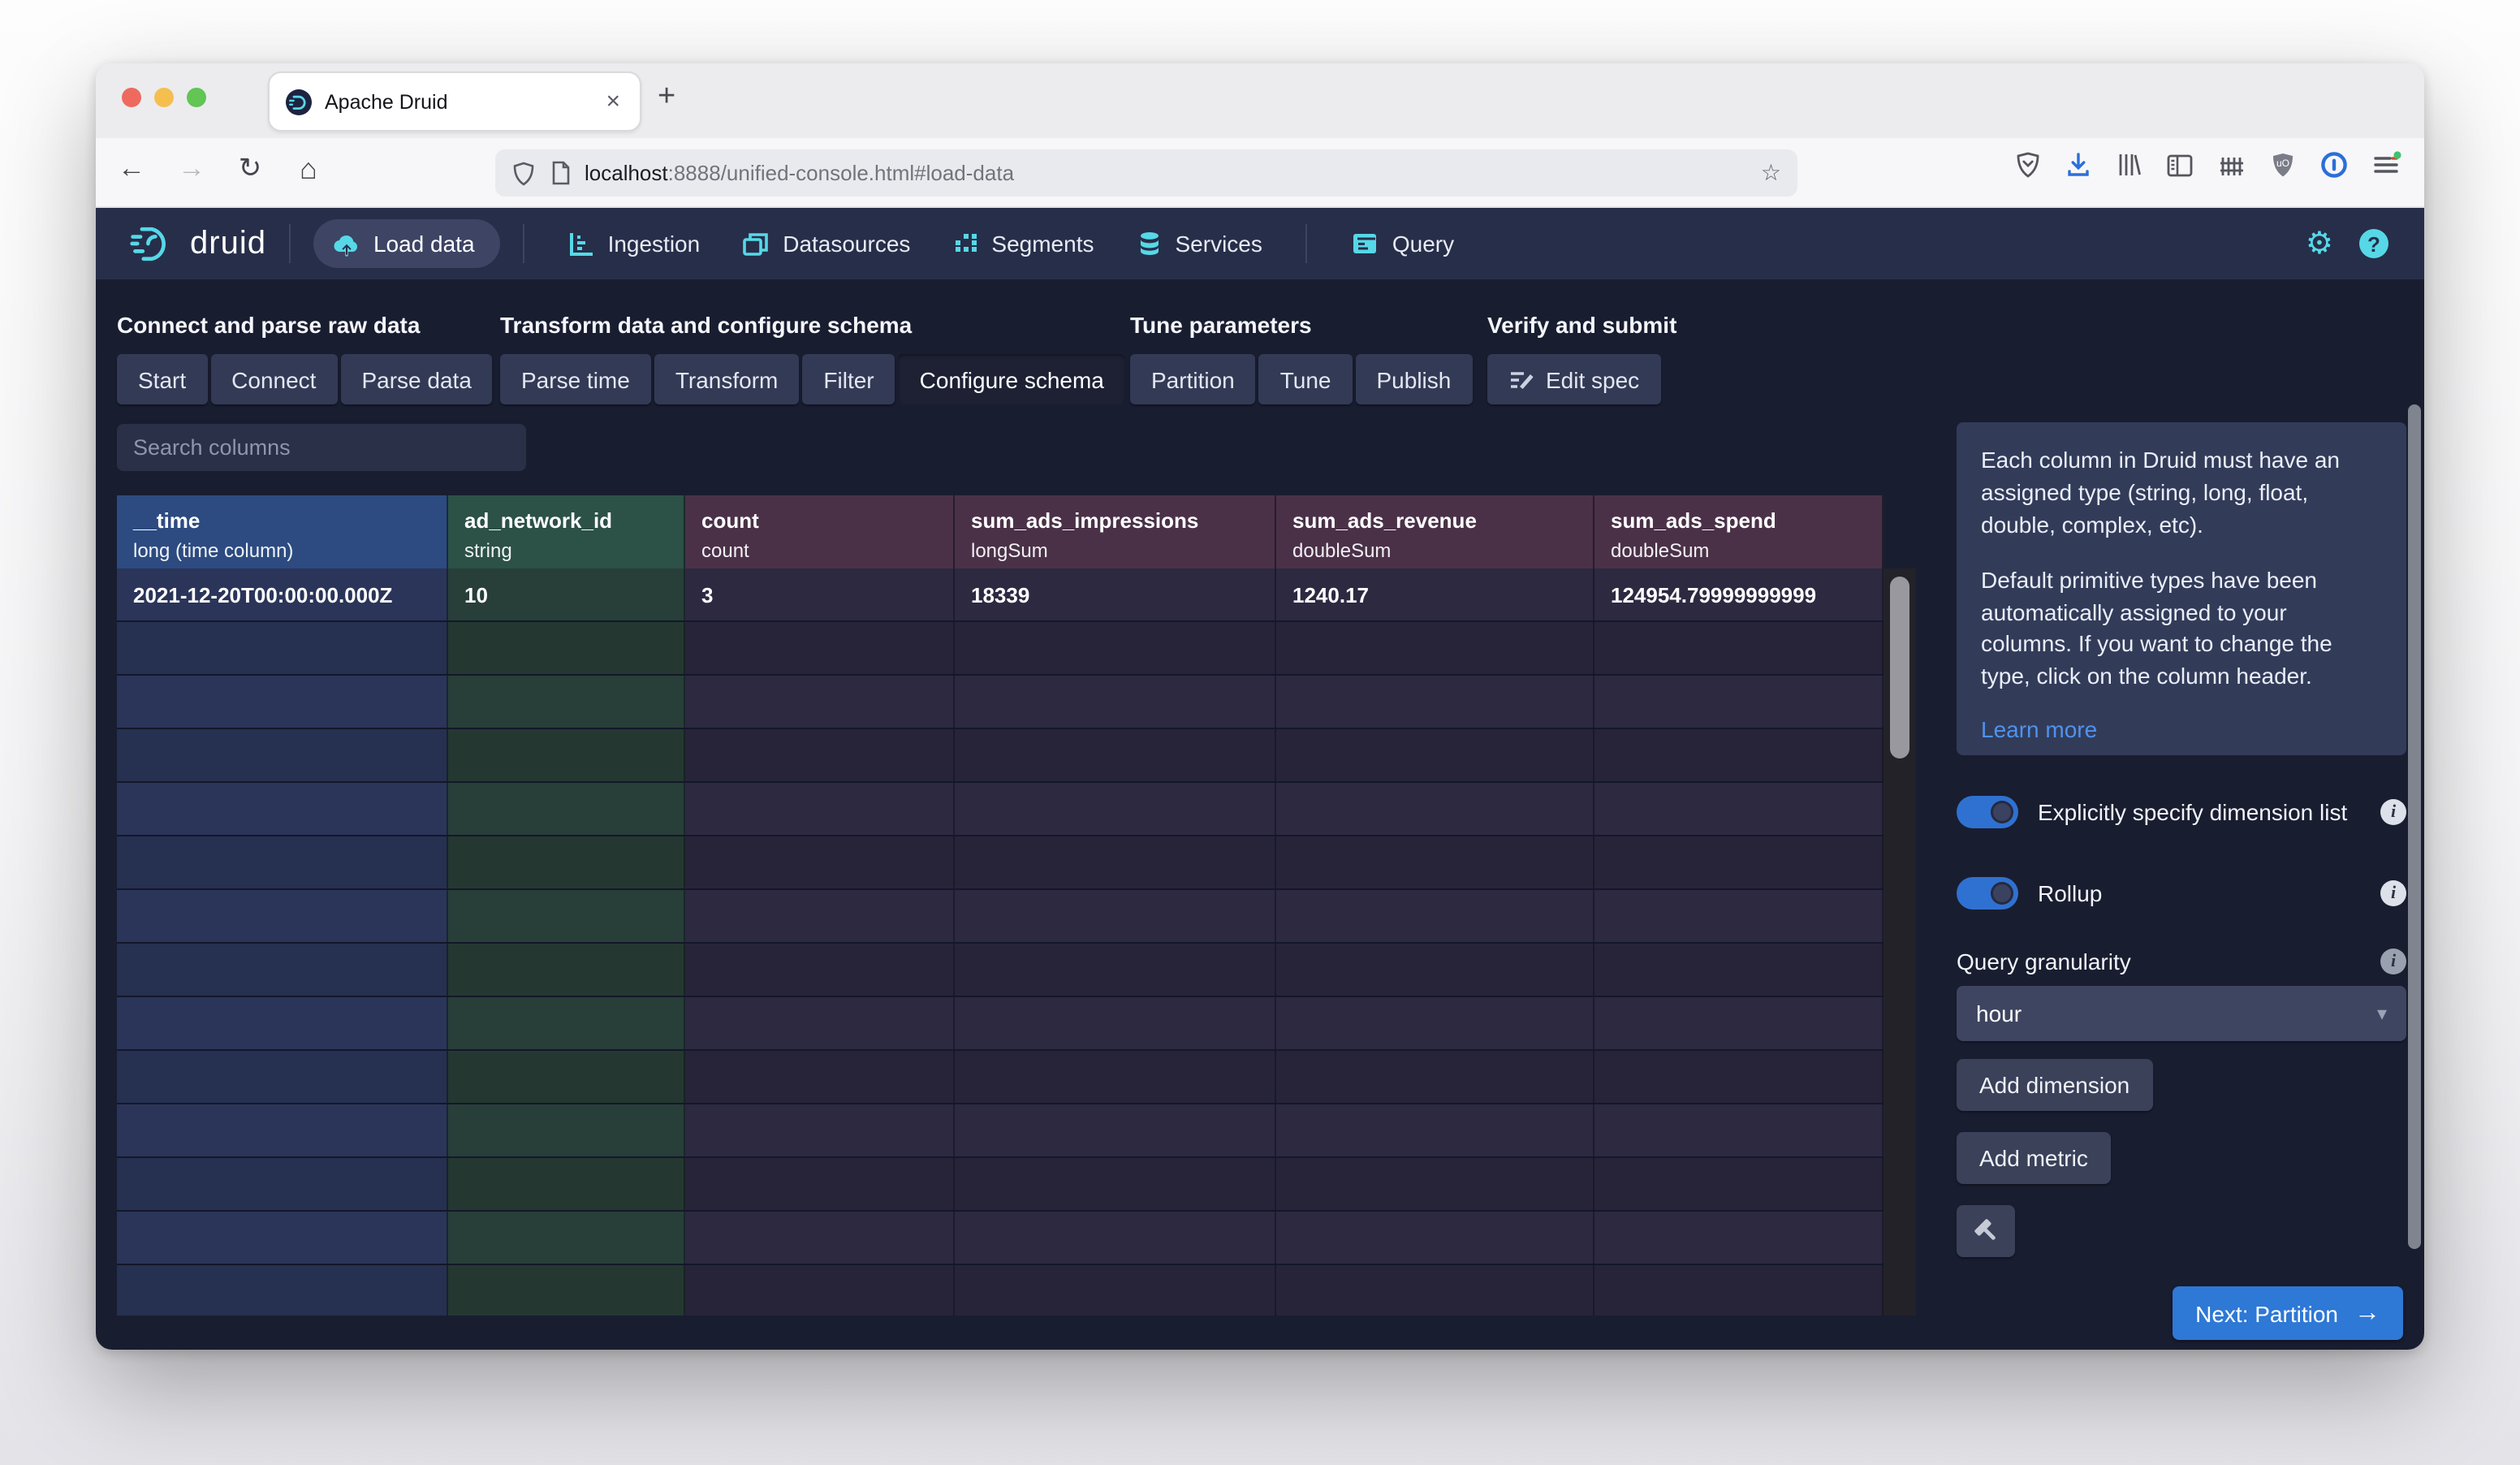  I want to click on nav-item-segments: Segments, so click(1023, 244).